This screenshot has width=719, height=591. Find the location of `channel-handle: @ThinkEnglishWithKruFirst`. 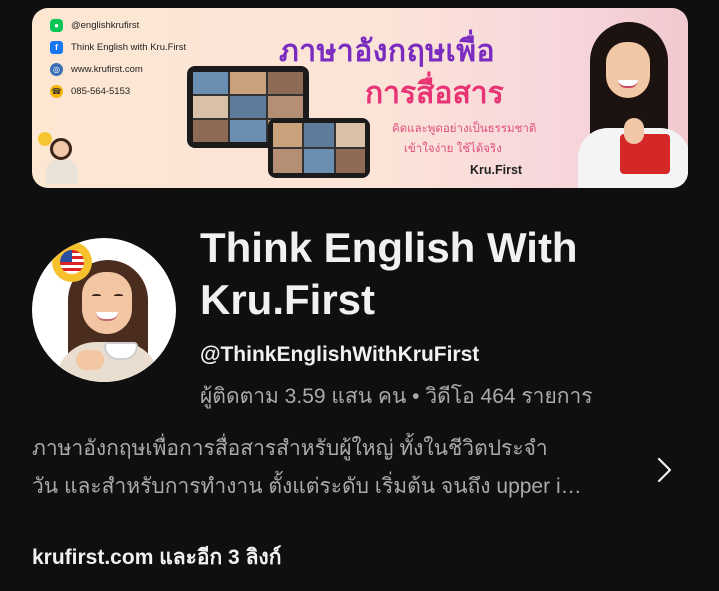

channel-handle: @ThinkEnglishWithKruFirst is located at coordinates (340, 354).